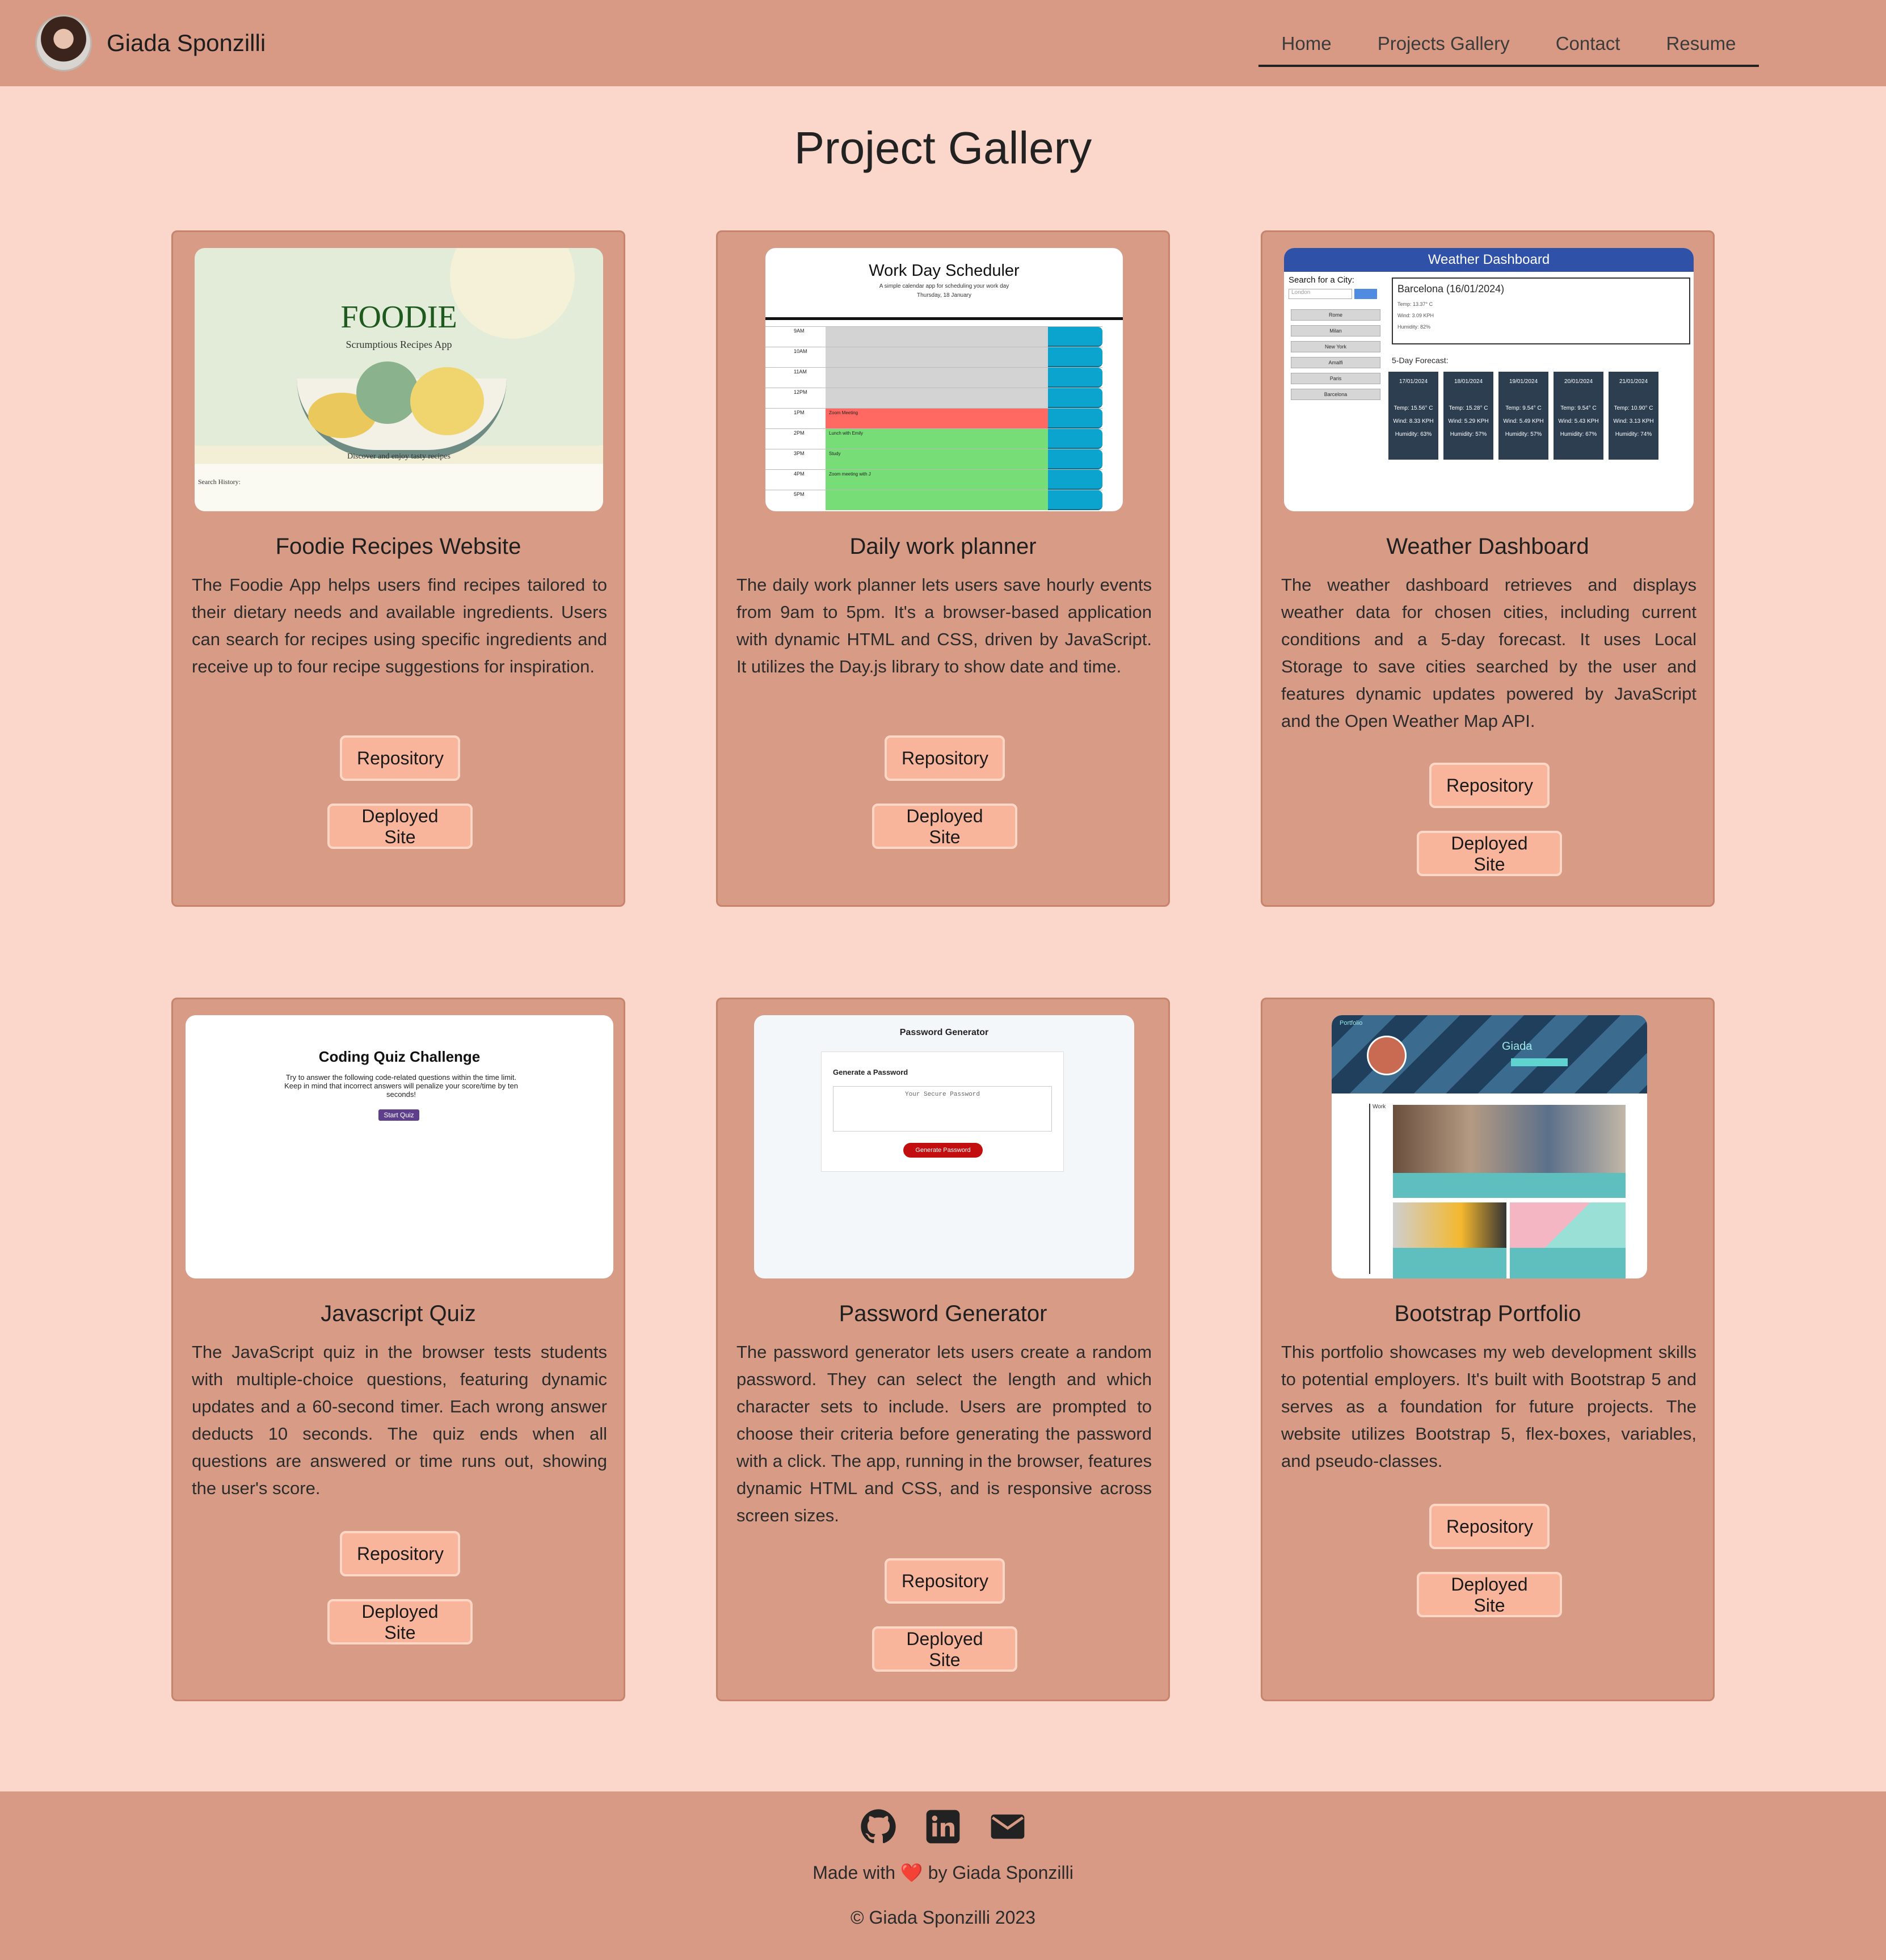  Describe the element at coordinates (1578, 434) in the screenshot. I see `preview-forecast-humidity: Humidity: 67%` at that location.